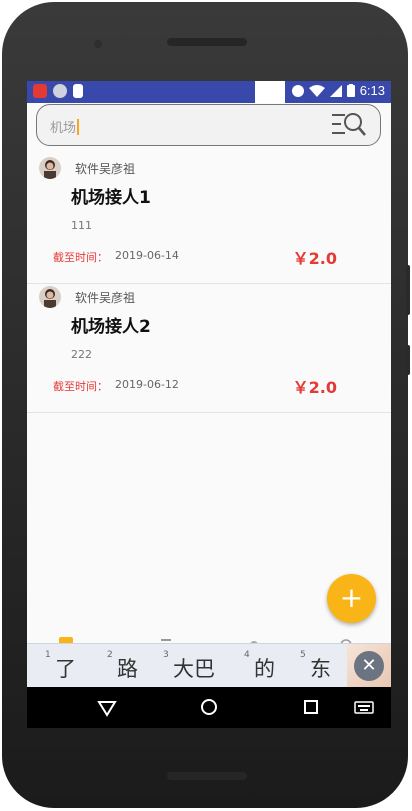  Describe the element at coordinates (78, 127) in the screenshot. I see `text-caret` at that location.